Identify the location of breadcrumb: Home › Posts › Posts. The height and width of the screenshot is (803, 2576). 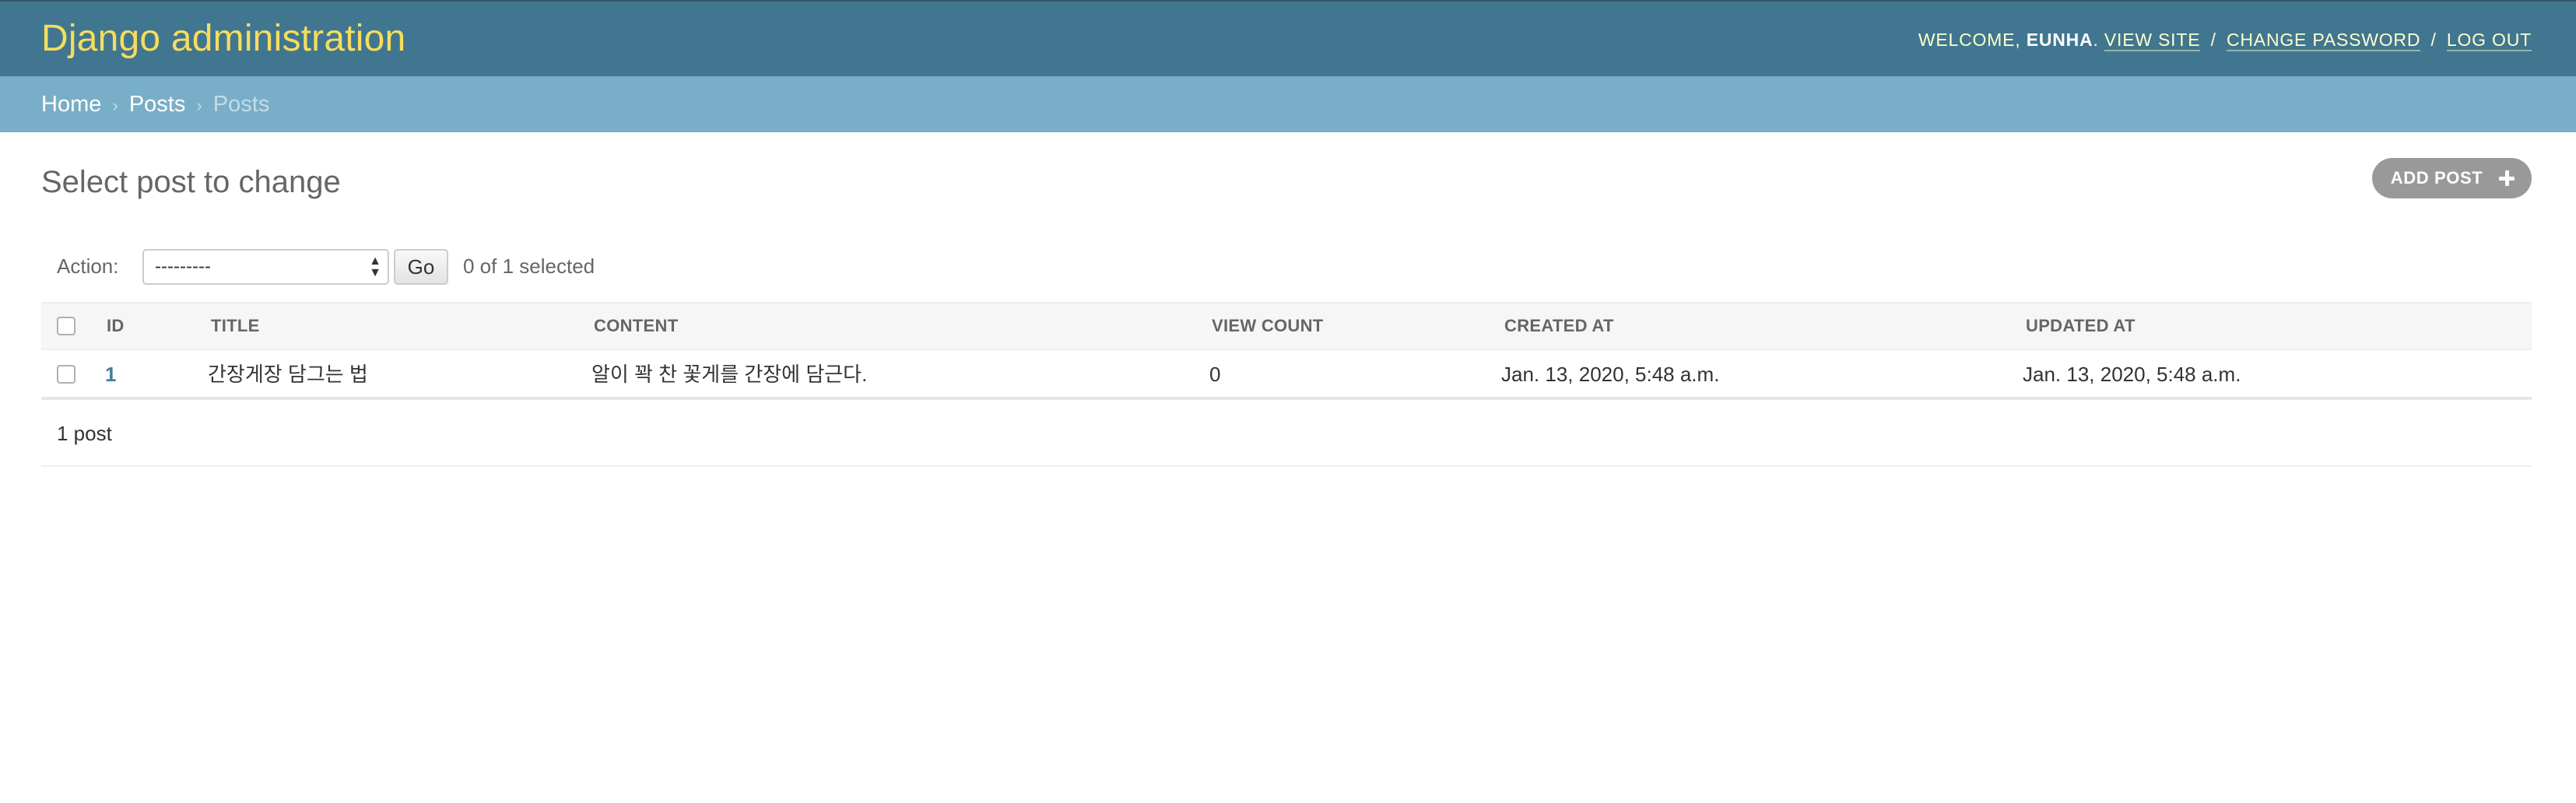
(1288, 104).